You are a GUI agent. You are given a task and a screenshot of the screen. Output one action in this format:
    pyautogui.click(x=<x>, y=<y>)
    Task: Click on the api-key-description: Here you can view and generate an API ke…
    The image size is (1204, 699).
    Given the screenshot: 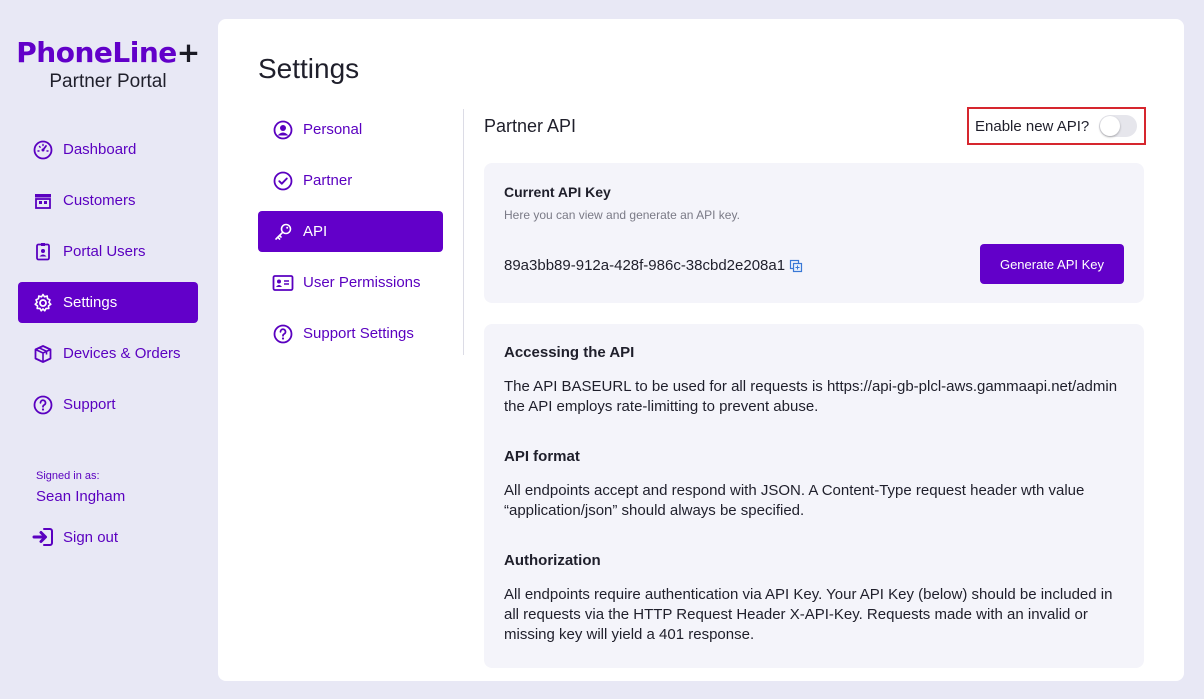 What is the action you would take?
    pyautogui.click(x=622, y=215)
    